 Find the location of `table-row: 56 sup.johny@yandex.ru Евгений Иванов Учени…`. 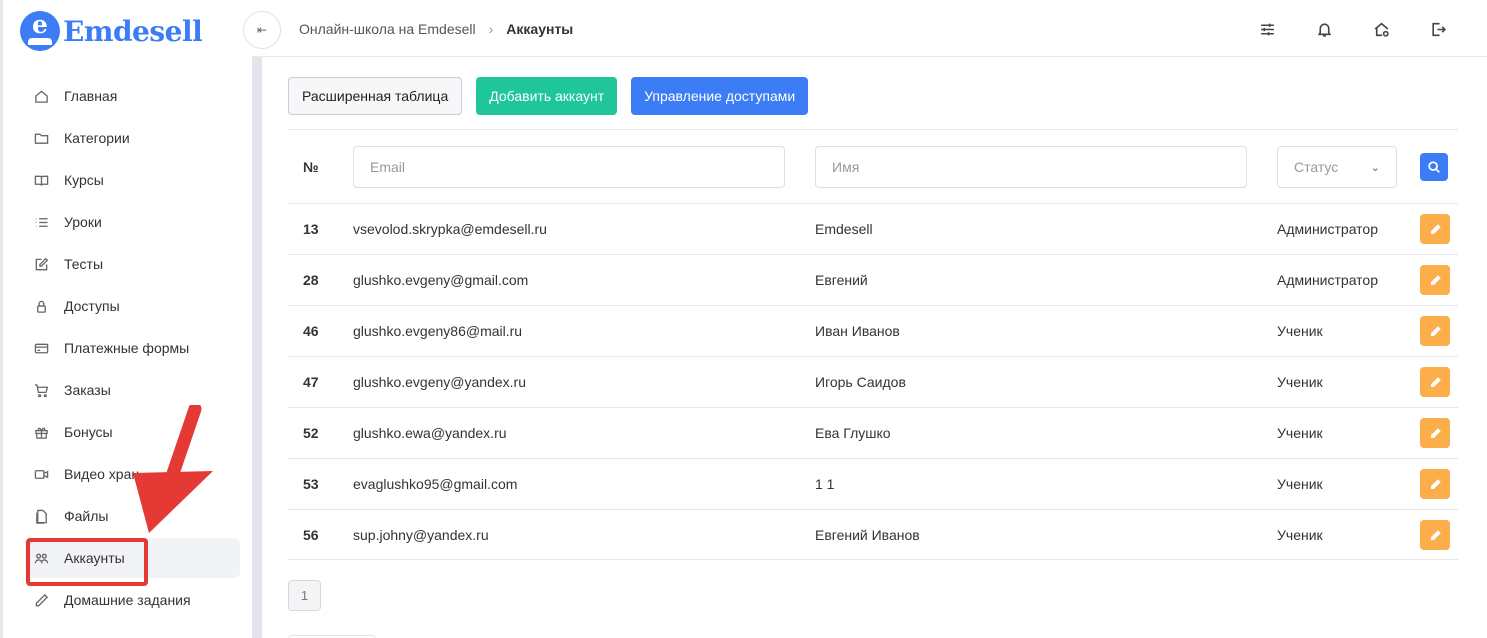

table-row: 56 sup.johny@yandex.ru Евгений Иванов Учени… is located at coordinates (873, 534).